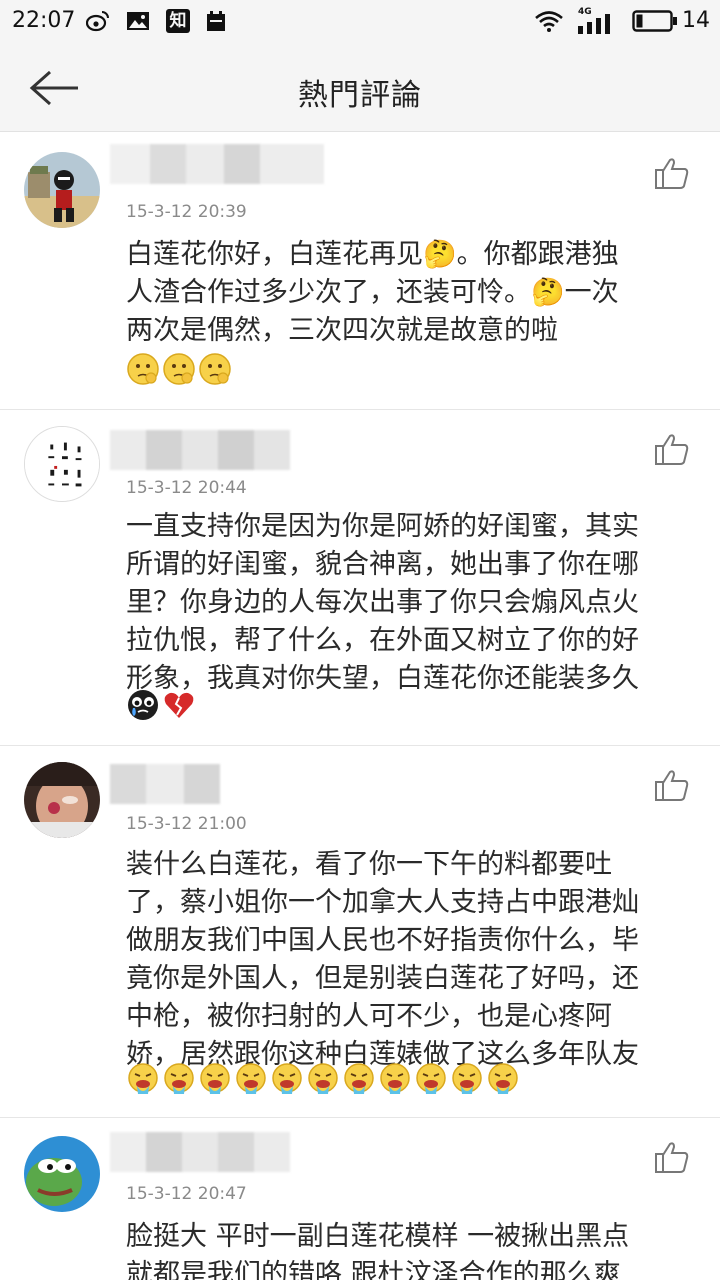 This screenshot has height=1280, width=720. I want to click on comment-text-line: 脸挺大 平时一副白莲花模样 一被揪出黑点, so click(378, 1236).